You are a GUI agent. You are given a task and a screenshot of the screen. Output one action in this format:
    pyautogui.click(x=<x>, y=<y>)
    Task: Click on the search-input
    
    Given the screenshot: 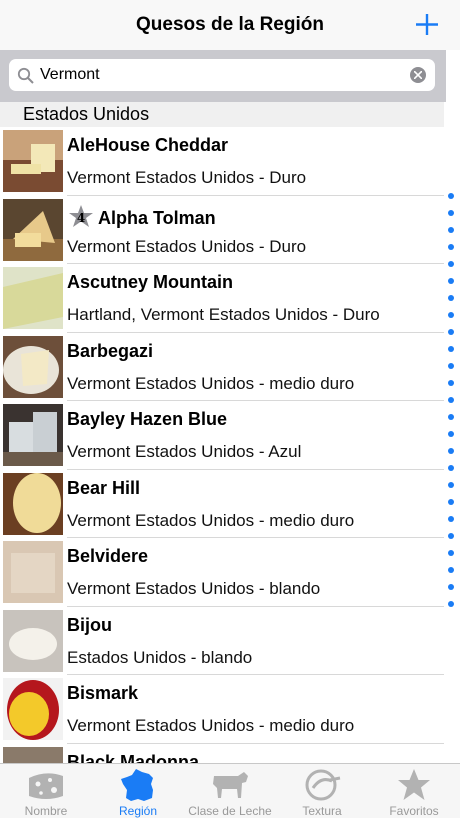 What is the action you would take?
    pyautogui.click(x=220, y=75)
    